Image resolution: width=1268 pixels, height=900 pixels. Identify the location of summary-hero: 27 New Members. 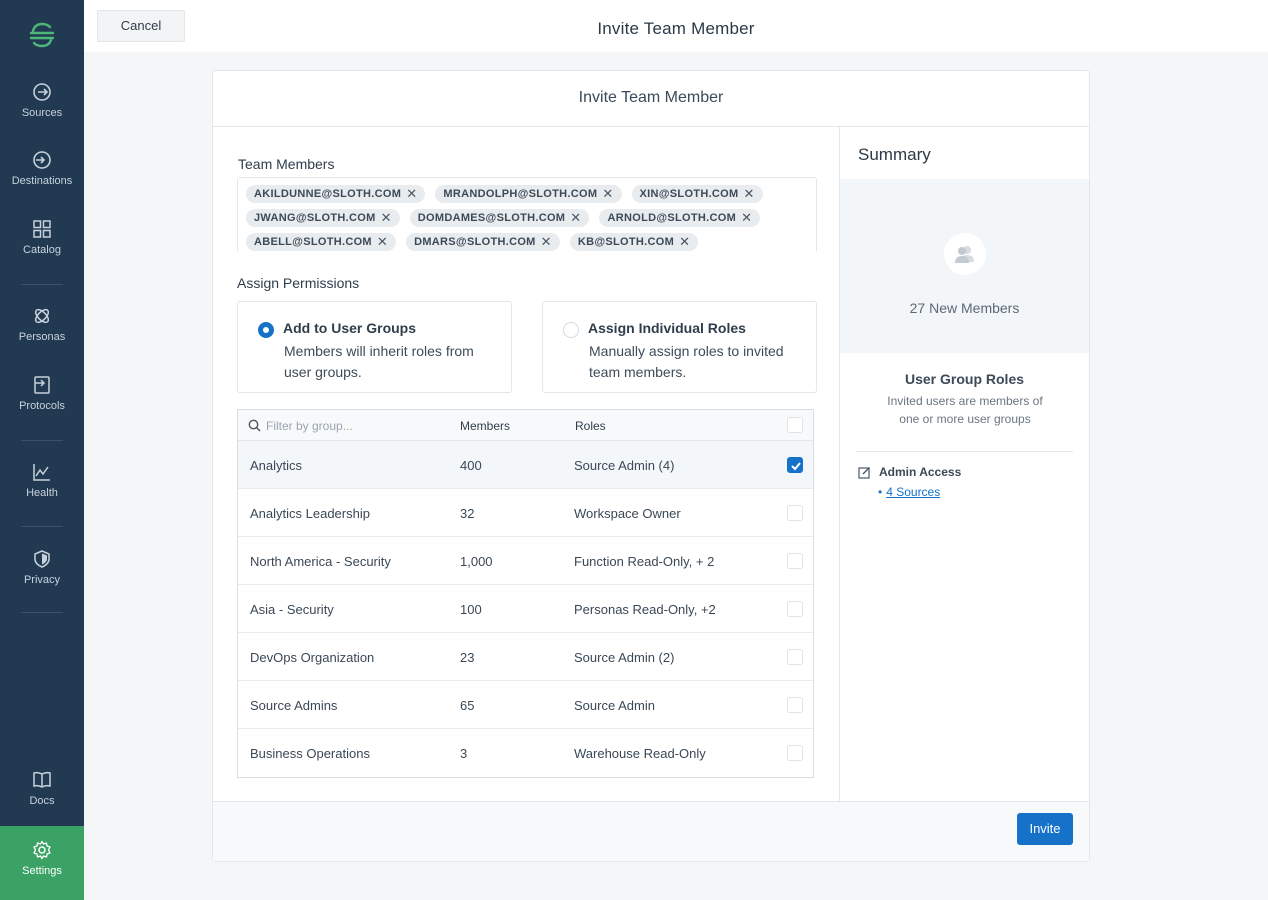
(964, 266).